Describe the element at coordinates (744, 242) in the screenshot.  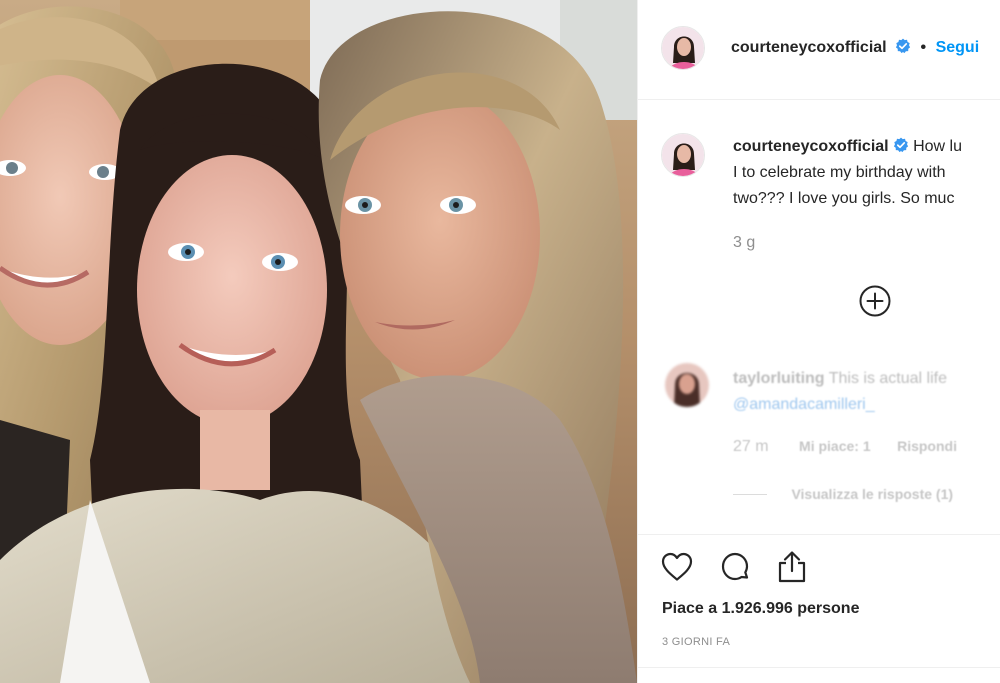
I see `caption-time: 3 g` at that location.